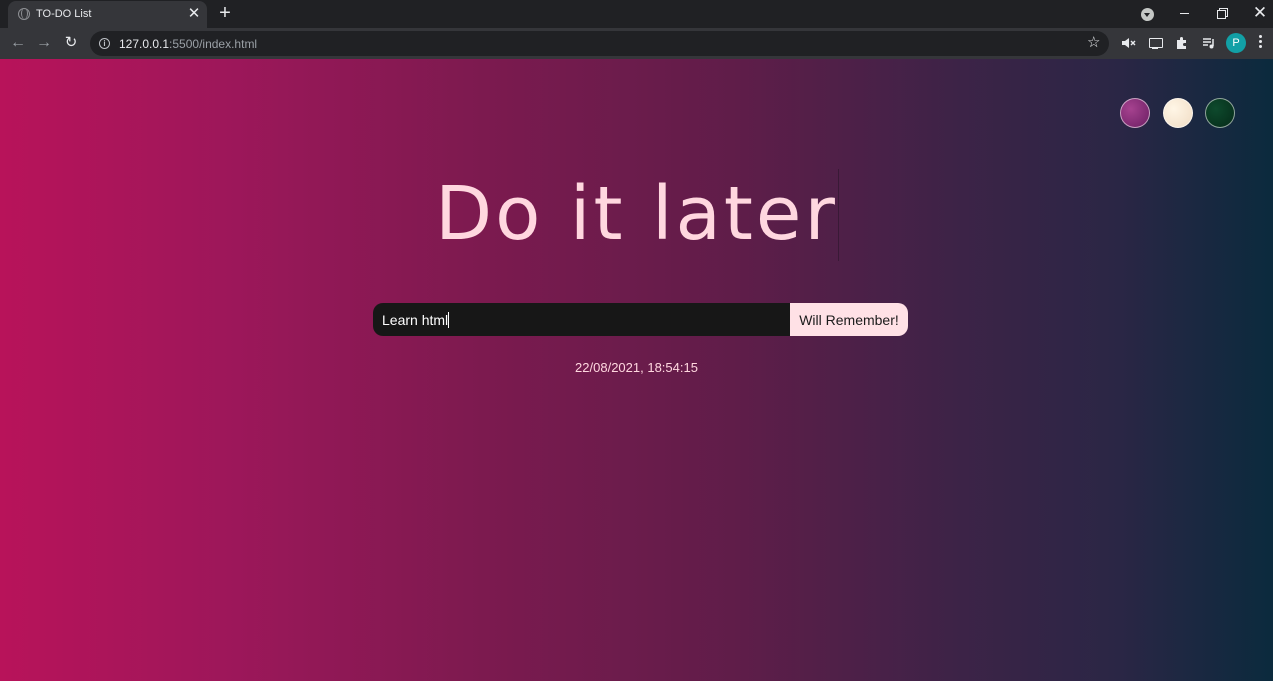 The image size is (1273, 681). I want to click on tab-search-icon, so click(1147, 14).